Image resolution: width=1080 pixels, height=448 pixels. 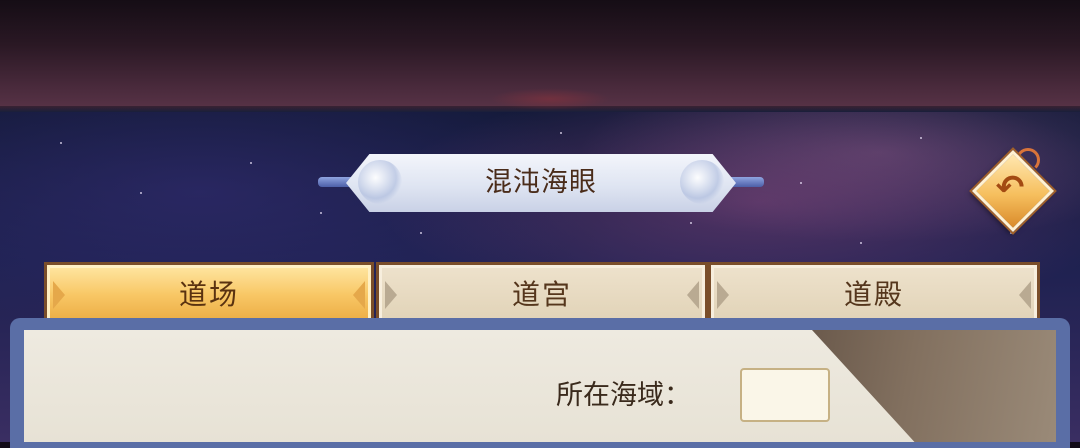 What do you see at coordinates (623, 395) in the screenshot?
I see `sea-region-label: 所在海域：` at bounding box center [623, 395].